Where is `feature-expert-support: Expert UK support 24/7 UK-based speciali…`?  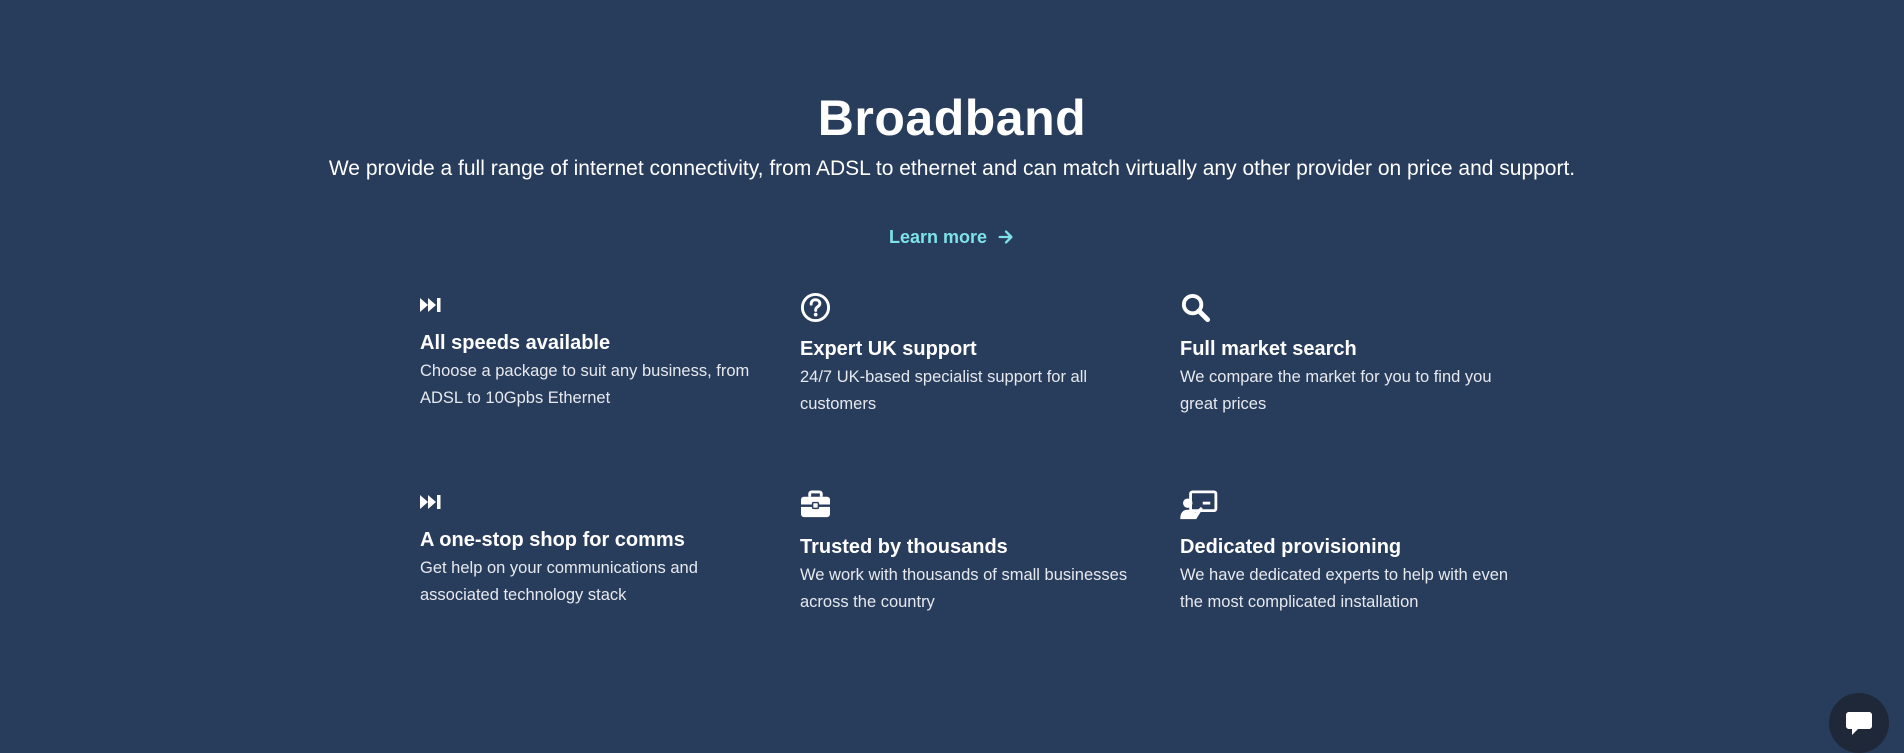 feature-expert-support: Expert UK support 24/7 UK-based speciali… is located at coordinates (965, 355).